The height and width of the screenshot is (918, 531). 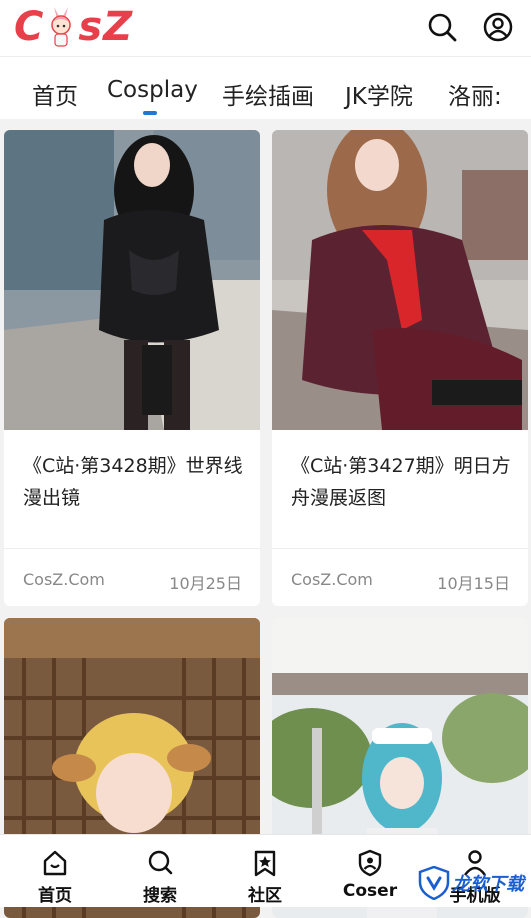 What do you see at coordinates (498, 27) in the screenshot?
I see `user-circle-icon` at bounding box center [498, 27].